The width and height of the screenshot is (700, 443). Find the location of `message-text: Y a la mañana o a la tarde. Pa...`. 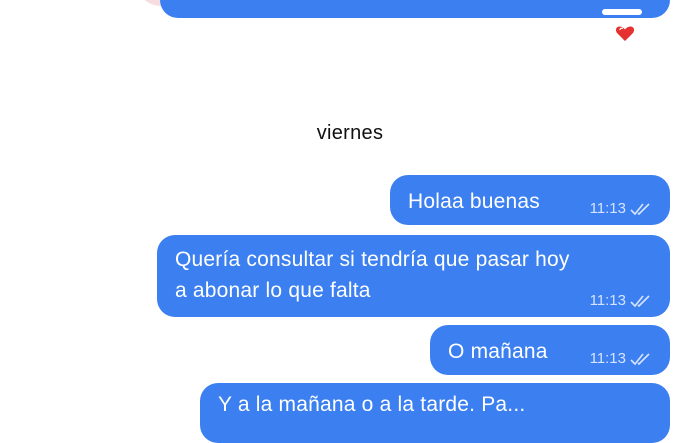

message-text: Y a la mañana o a la tarde. Pa... is located at coordinates (372, 404).